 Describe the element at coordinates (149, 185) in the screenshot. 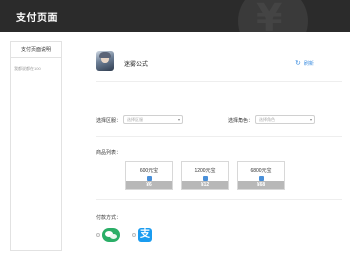

I see `product-price: ¥6` at that location.